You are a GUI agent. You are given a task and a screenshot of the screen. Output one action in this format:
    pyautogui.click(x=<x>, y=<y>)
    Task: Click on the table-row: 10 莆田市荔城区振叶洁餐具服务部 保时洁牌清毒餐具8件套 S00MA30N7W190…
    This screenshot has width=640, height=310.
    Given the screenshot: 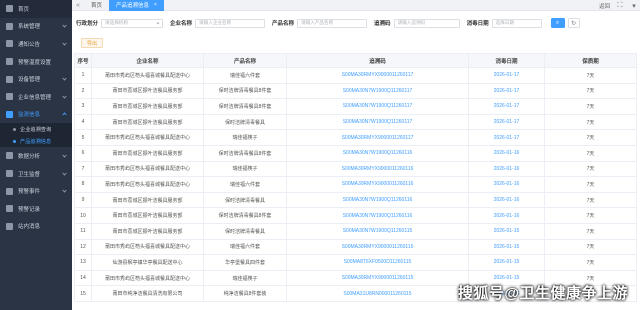 What is the action you would take?
    pyautogui.click(x=355, y=215)
    